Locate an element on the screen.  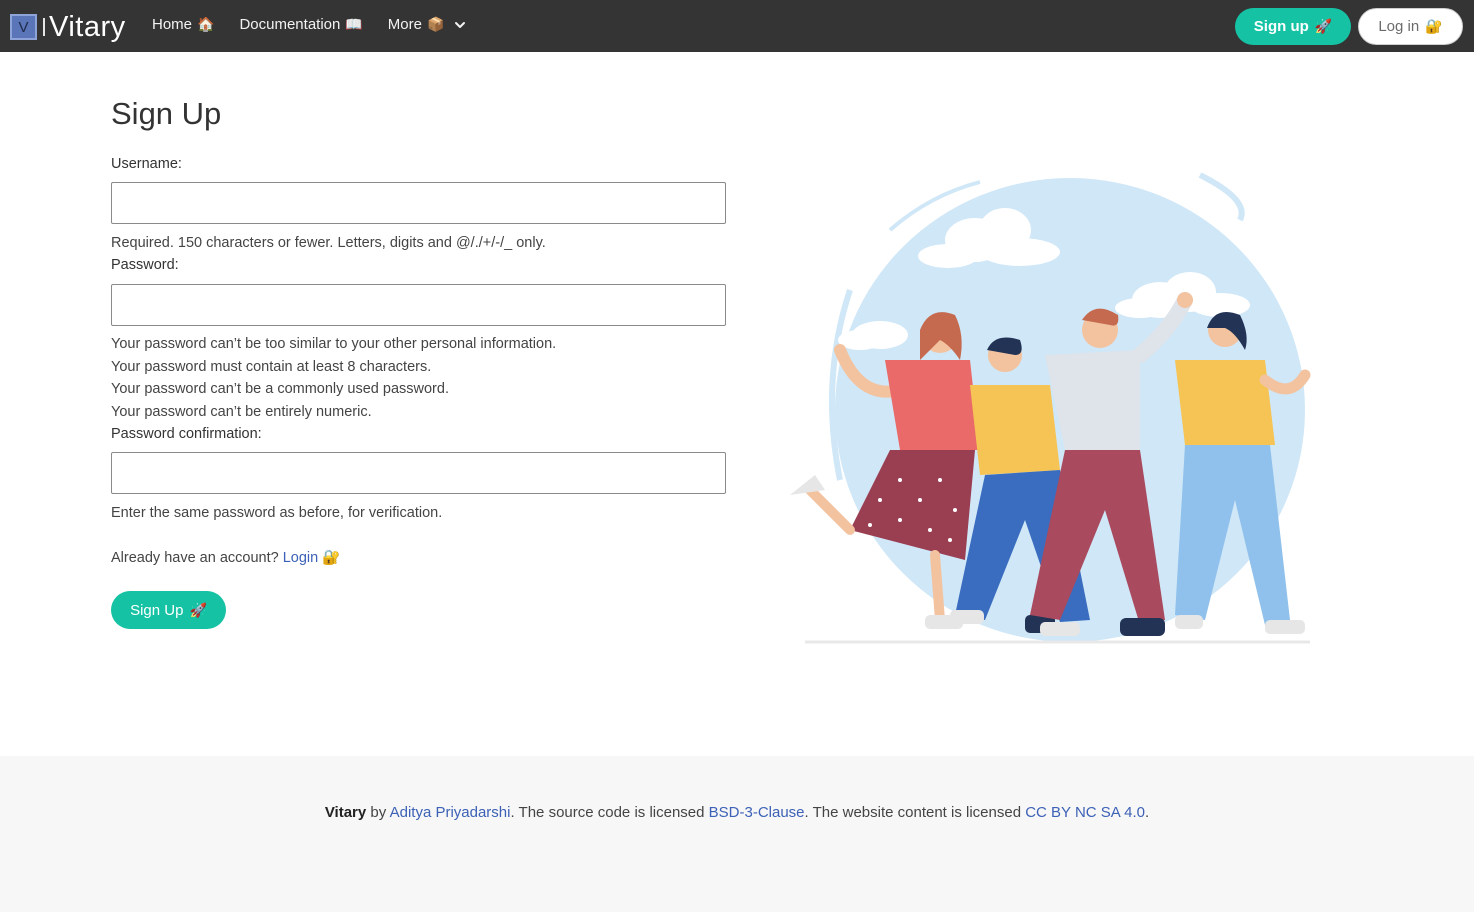
footer-end: . is located at coordinates (1147, 812).